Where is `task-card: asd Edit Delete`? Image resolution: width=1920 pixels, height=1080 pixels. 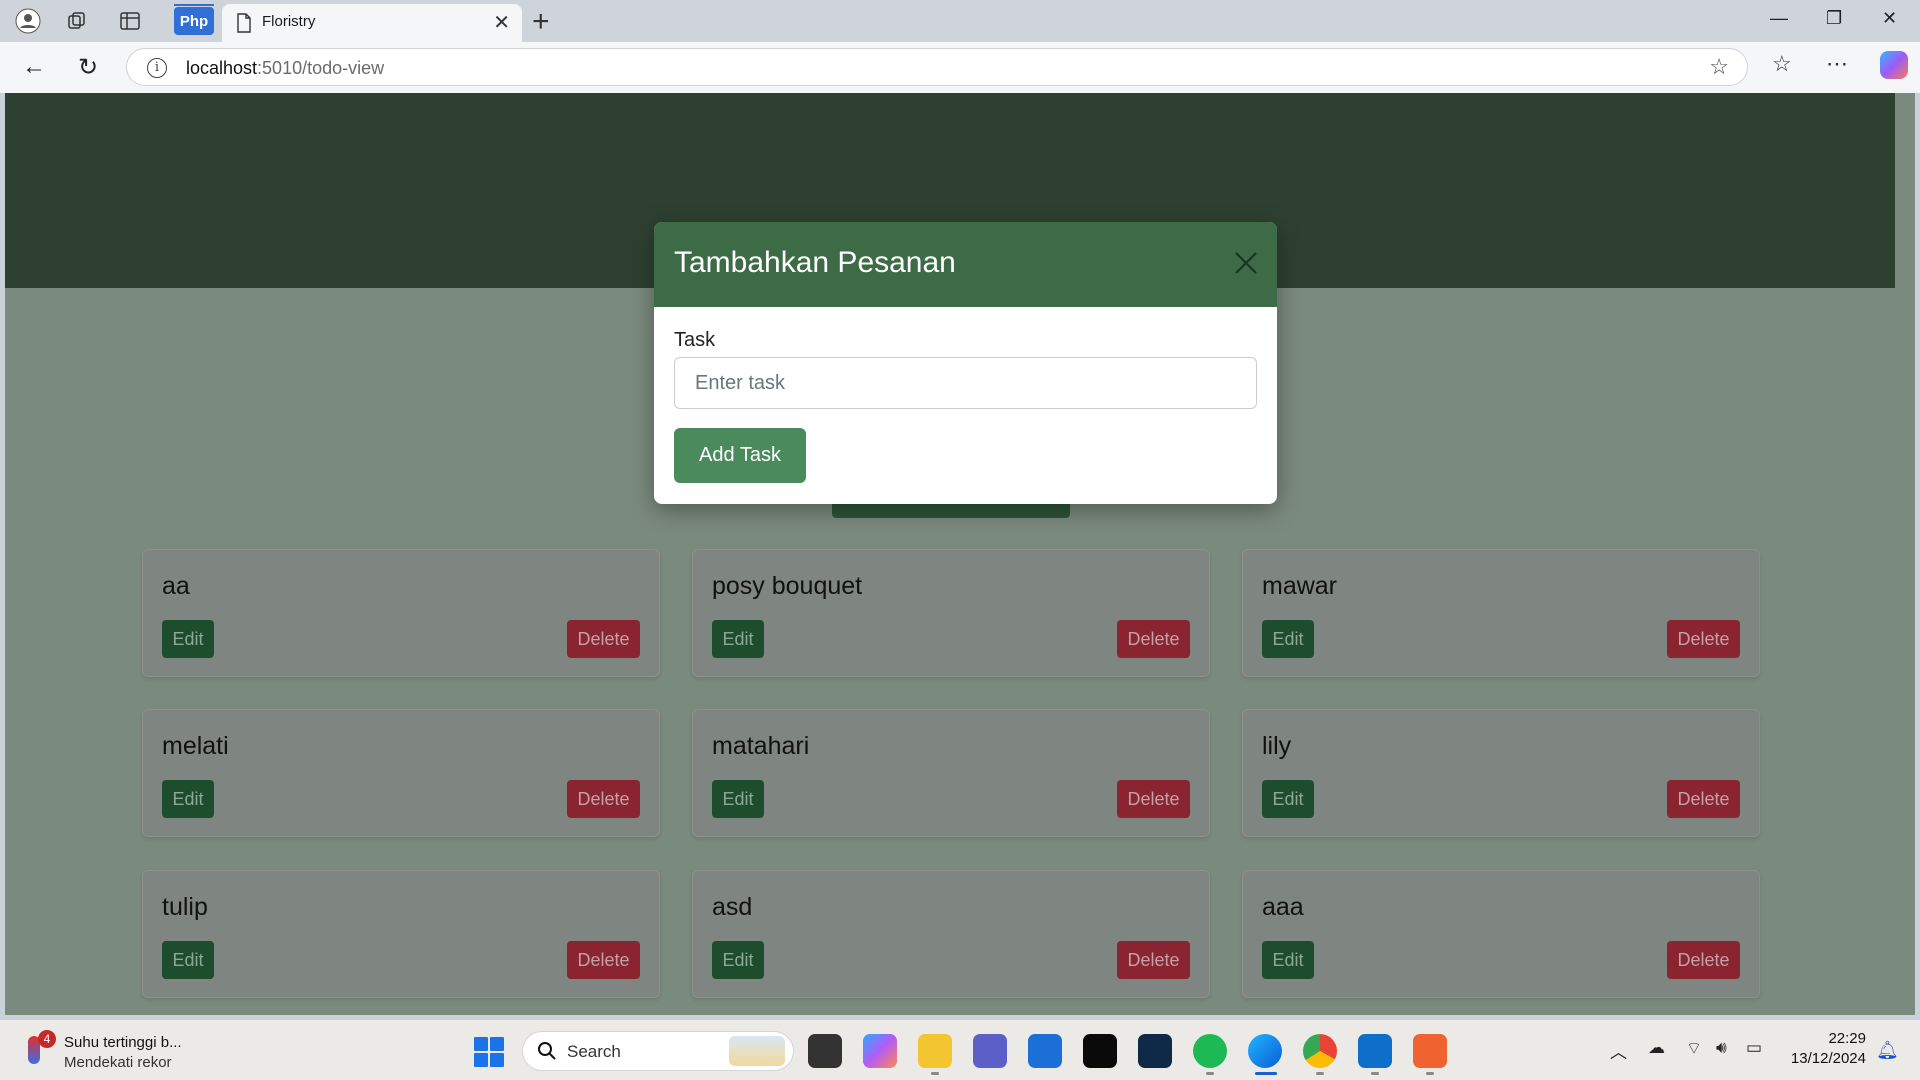
task-card: asd Edit Delete is located at coordinates (951, 934).